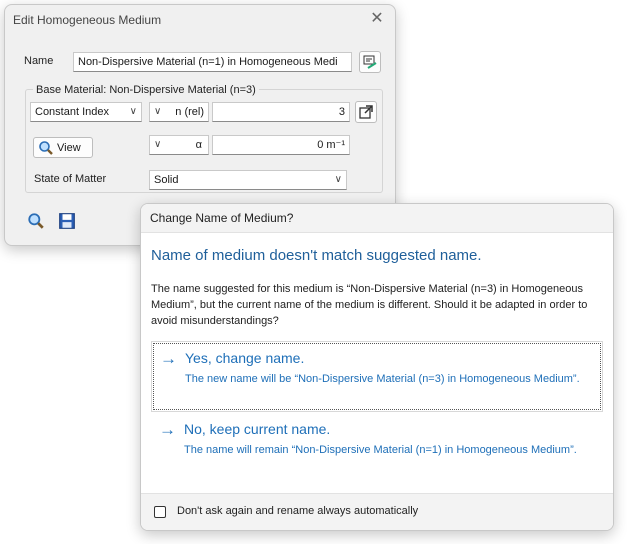 The width and height of the screenshot is (627, 544). What do you see at coordinates (248, 180) in the screenshot?
I see `state-of-matter-select: Solid ∨` at bounding box center [248, 180].